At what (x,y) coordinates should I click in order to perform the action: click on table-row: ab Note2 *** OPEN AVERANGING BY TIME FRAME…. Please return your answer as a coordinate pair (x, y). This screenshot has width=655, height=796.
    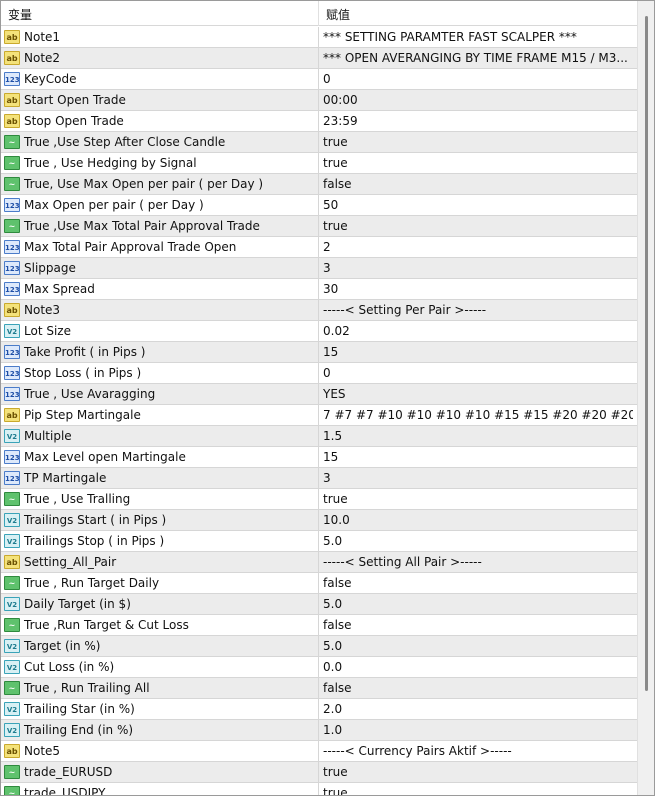
    Looking at the image, I should click on (319, 58).